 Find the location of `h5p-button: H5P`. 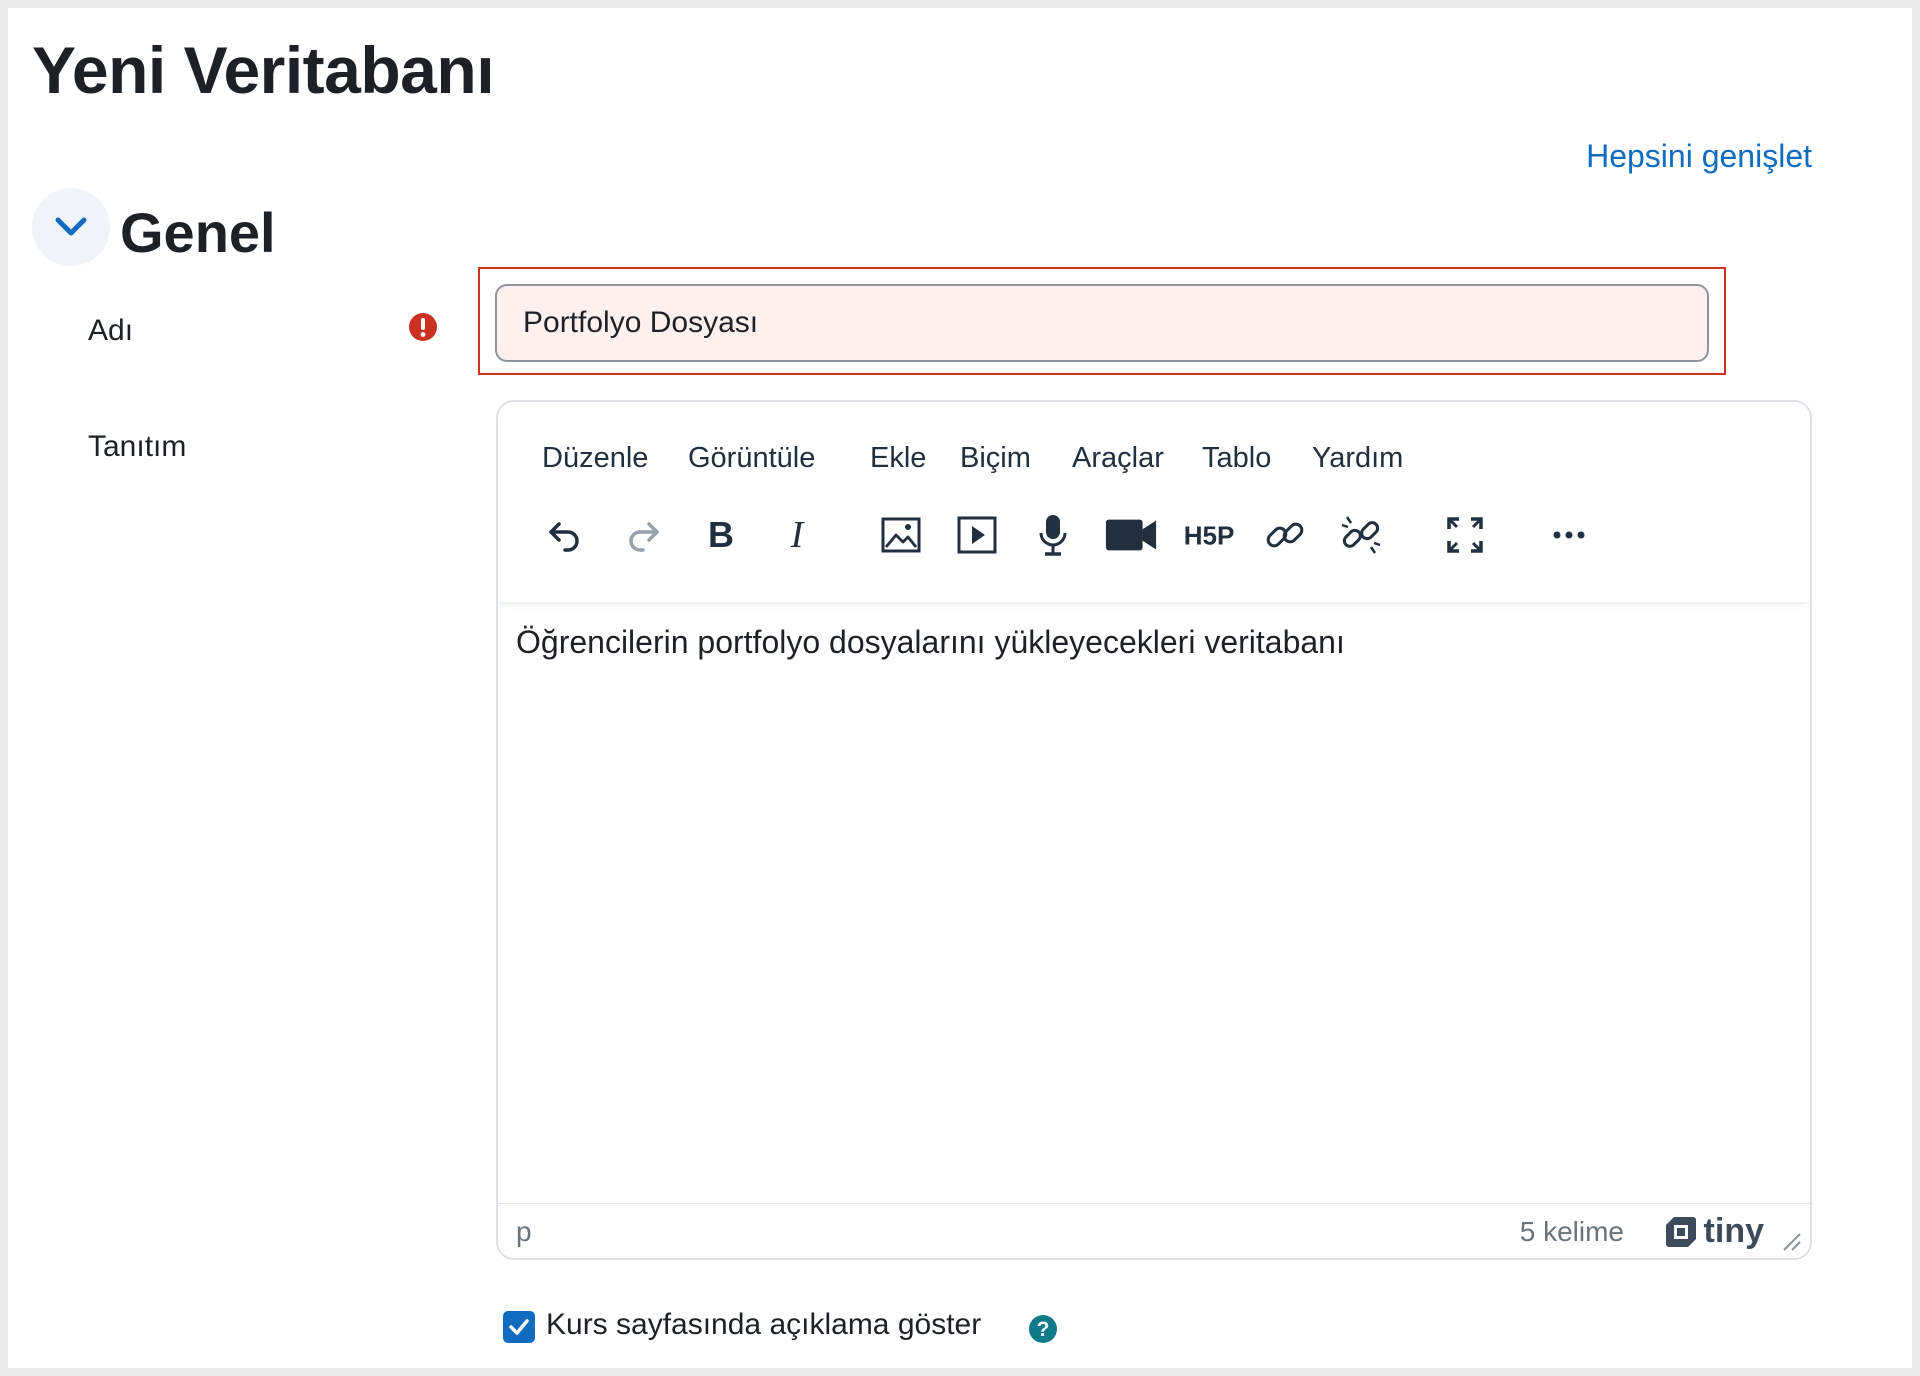

h5p-button: H5P is located at coordinates (1209, 535).